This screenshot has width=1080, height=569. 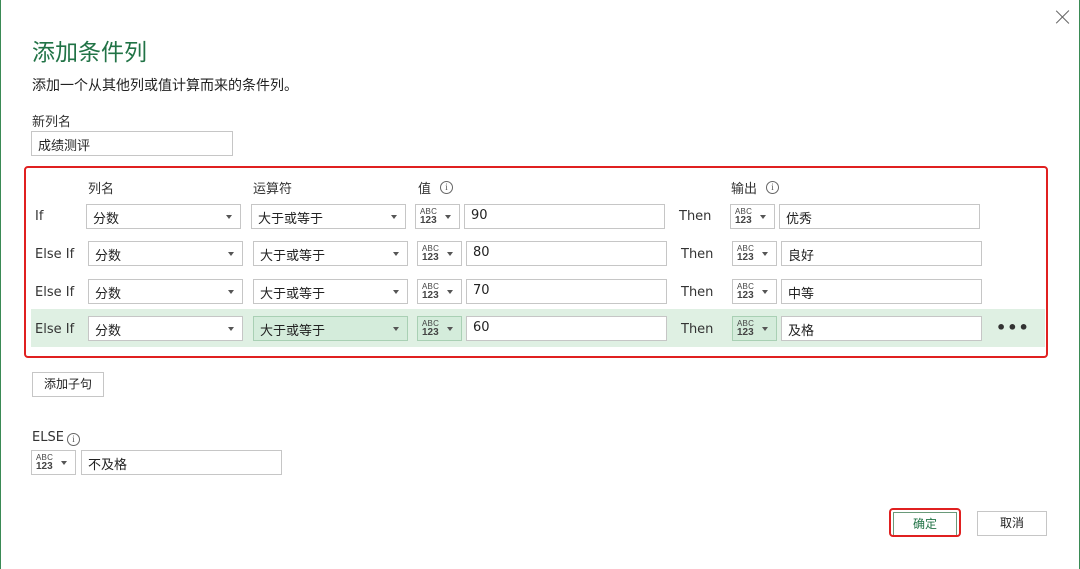 What do you see at coordinates (45, 462) in the screenshot?
I see `abc-123-type-icon: ABC 123` at bounding box center [45, 462].